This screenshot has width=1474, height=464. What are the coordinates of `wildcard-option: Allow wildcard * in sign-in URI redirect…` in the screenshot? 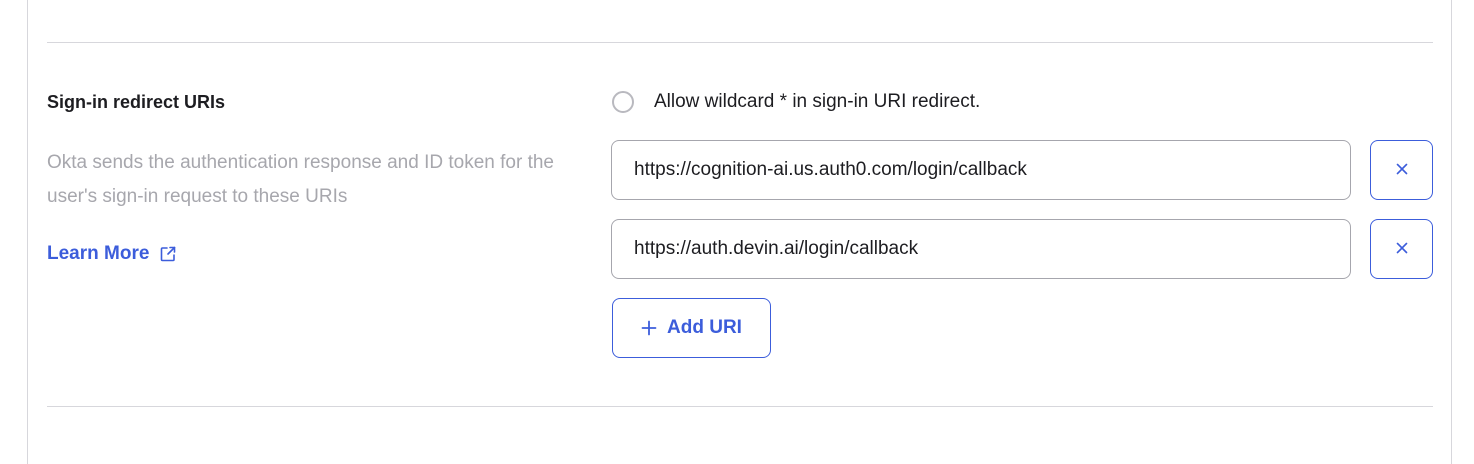 It's located at (796, 102).